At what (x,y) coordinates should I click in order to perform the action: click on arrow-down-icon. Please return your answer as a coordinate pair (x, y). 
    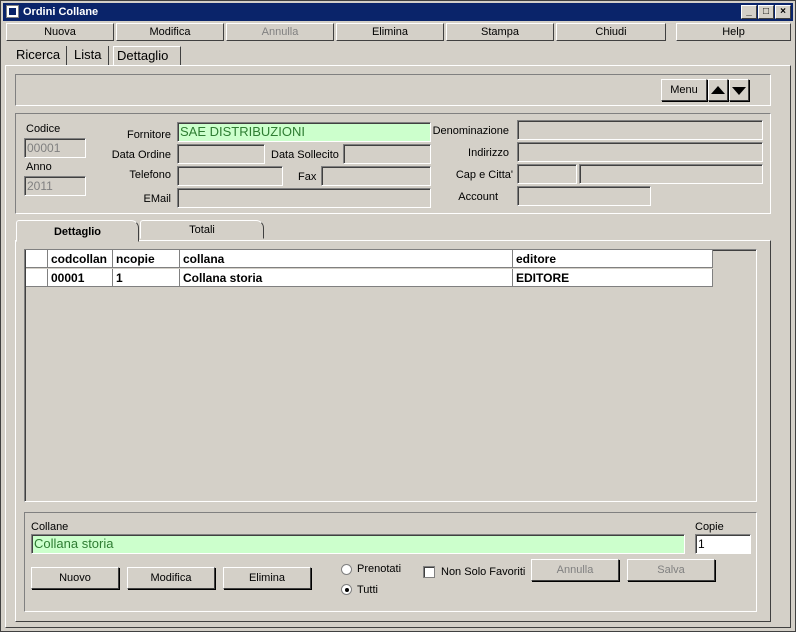
    Looking at the image, I should click on (739, 91).